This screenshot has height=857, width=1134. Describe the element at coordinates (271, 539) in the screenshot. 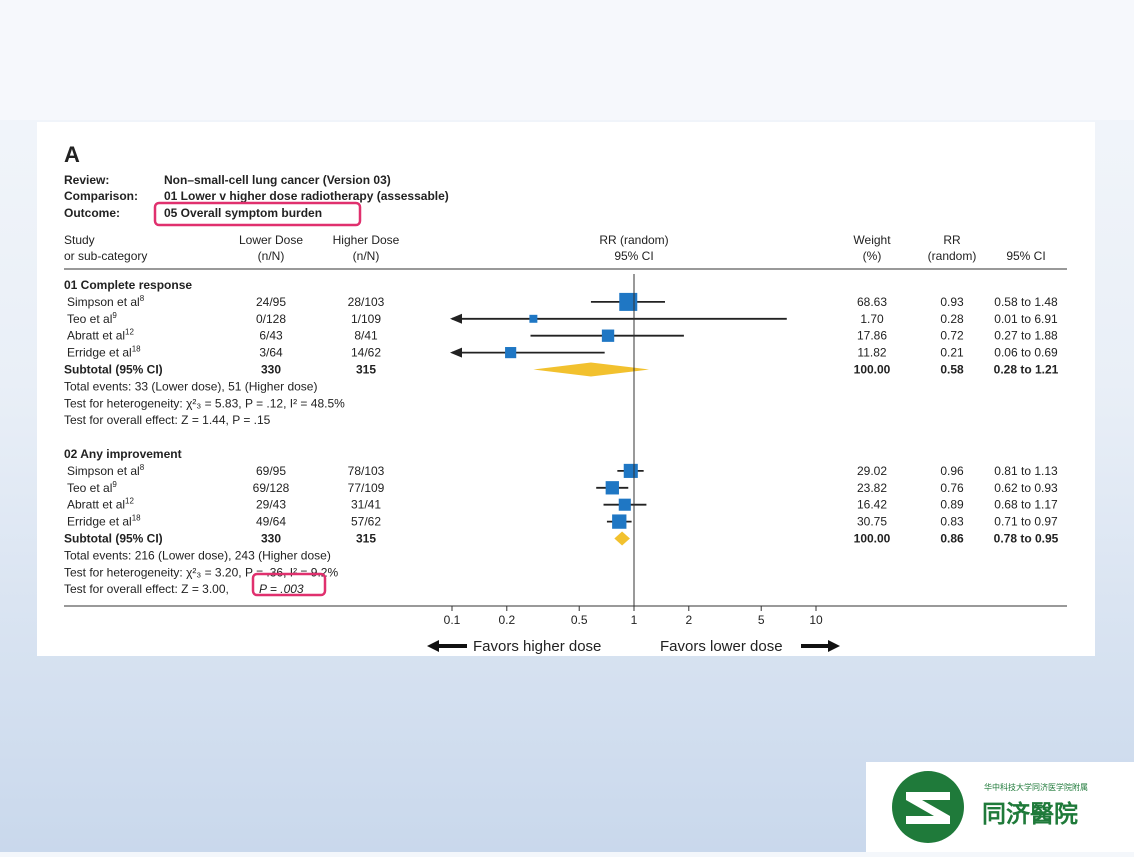

I see `subtotal-lower: 330` at that location.